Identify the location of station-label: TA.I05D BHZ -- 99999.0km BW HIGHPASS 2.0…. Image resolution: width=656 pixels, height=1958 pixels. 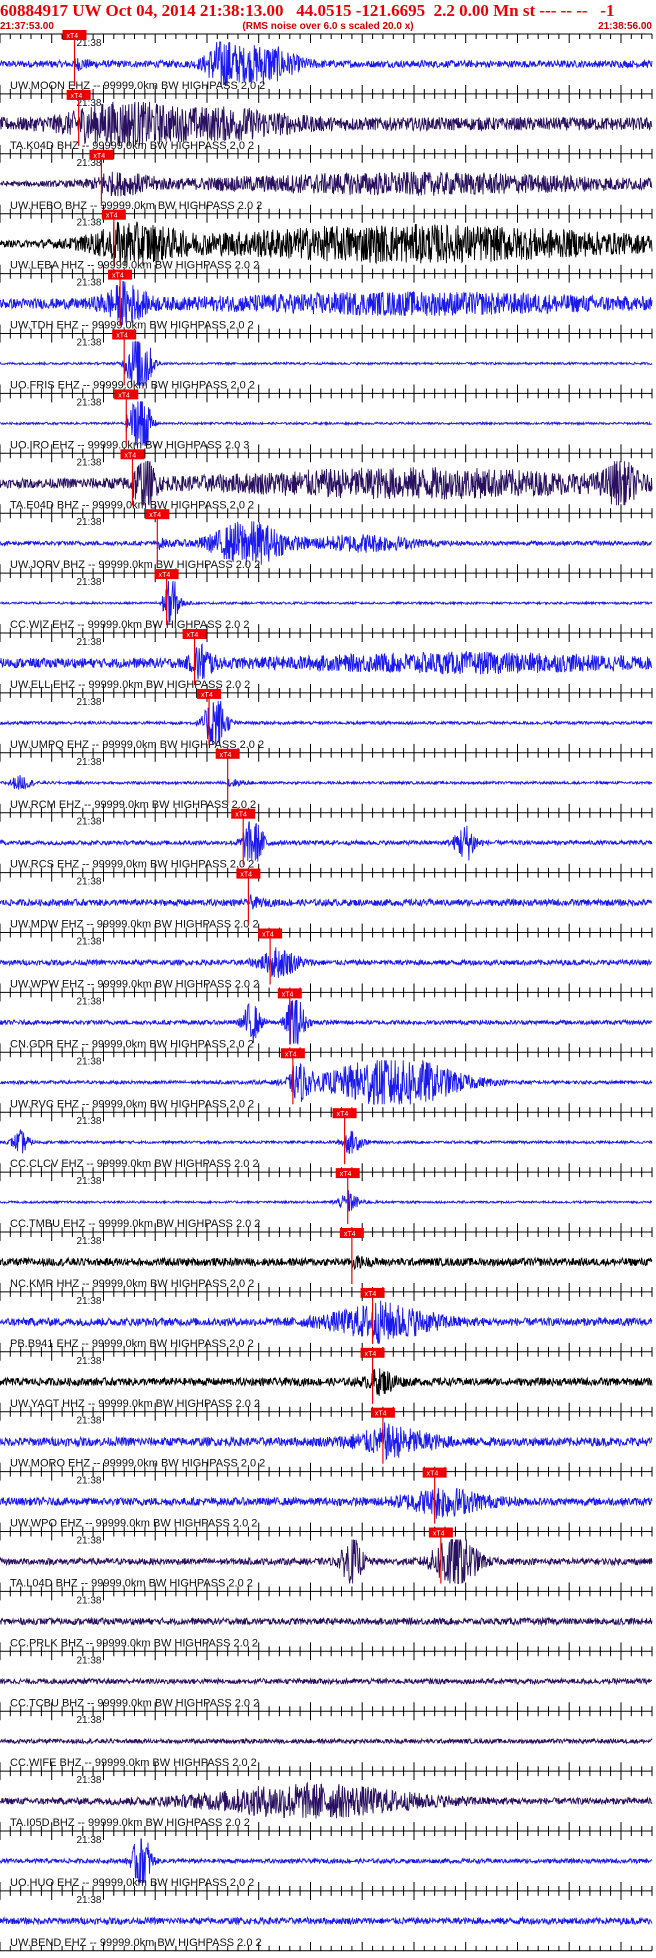
(130, 1823).